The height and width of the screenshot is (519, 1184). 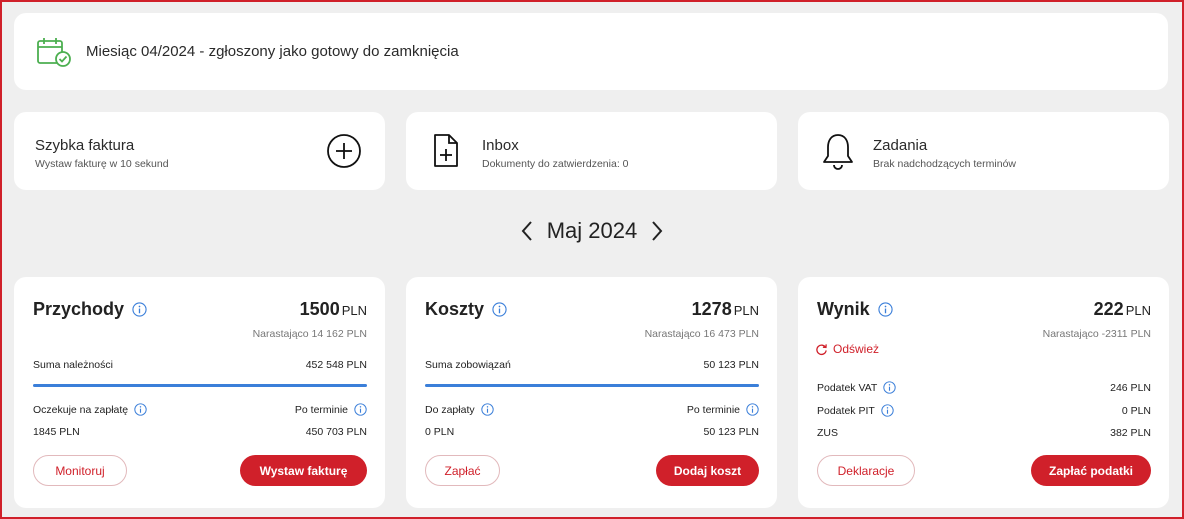 What do you see at coordinates (354, 310) in the screenshot?
I see `income-currency: PLN` at bounding box center [354, 310].